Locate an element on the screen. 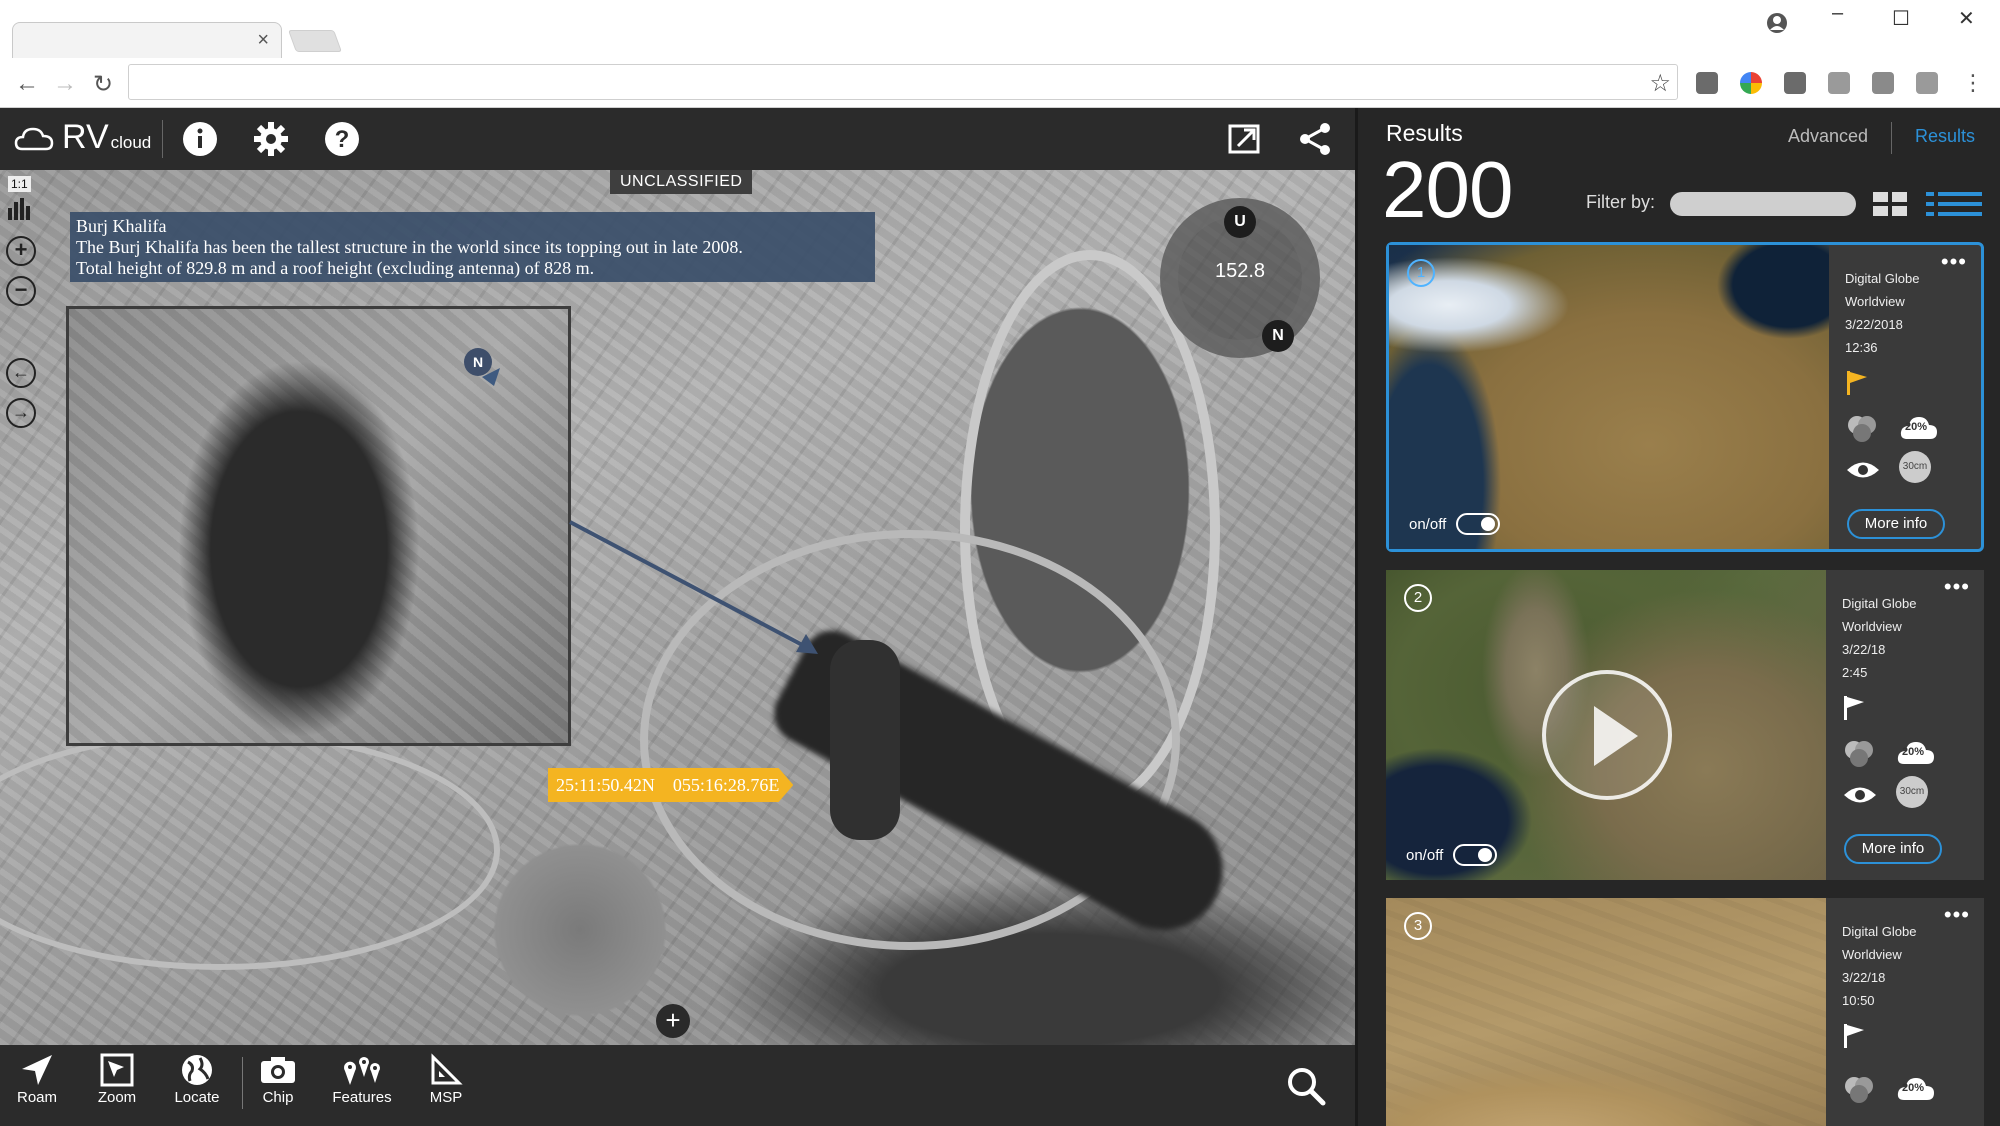 Image resolution: width=2000 pixels, height=1126 pixels. measure-icon is located at coordinates (447, 1069).